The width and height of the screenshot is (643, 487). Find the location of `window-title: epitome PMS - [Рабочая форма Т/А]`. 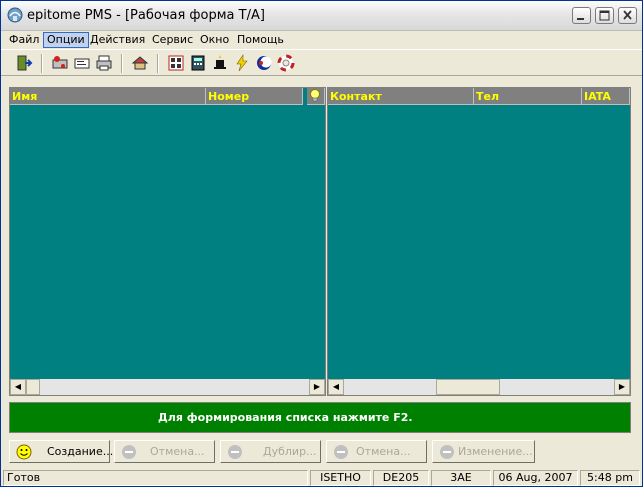

window-title: epitome PMS - [Рабочая форма Т/А] is located at coordinates (146, 15).